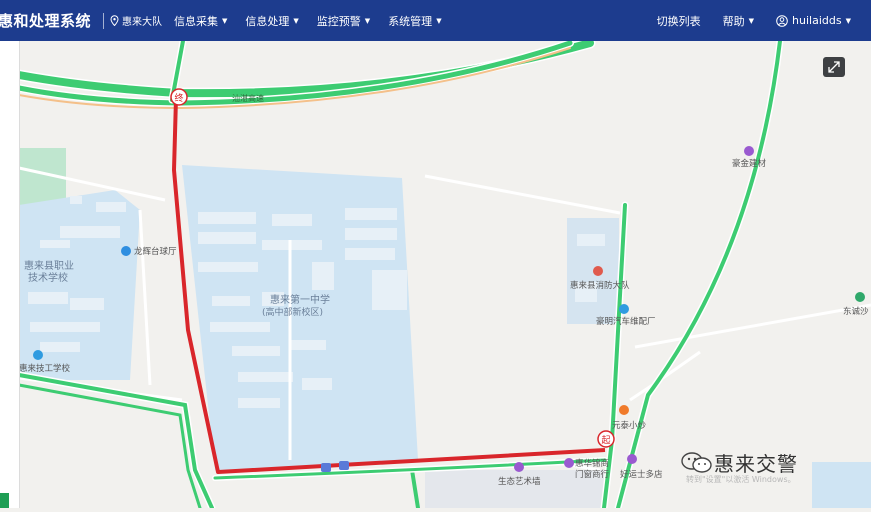 This screenshot has width=871, height=512. I want to click on building-materials-icon, so click(749, 151).